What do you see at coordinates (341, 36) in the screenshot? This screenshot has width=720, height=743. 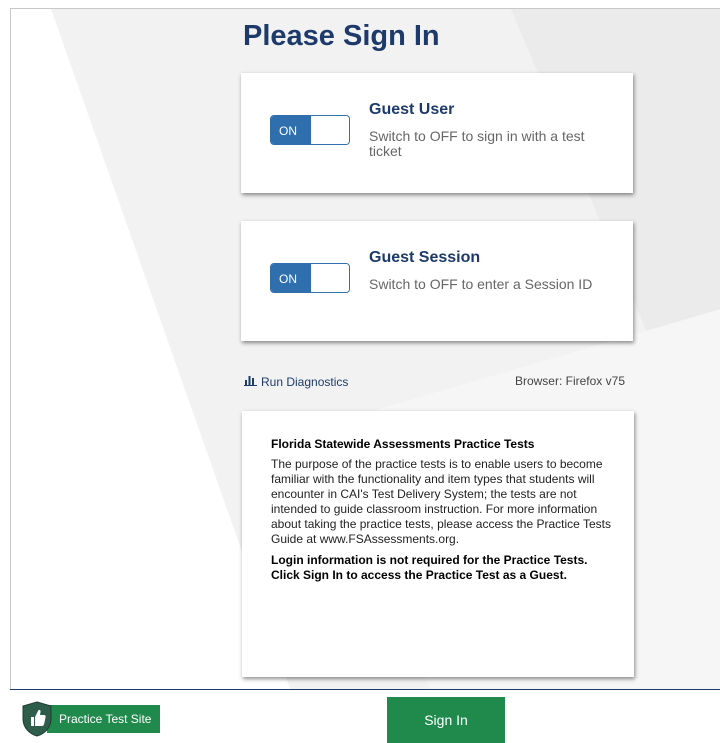 I see `page-title: Please Sign In` at bounding box center [341, 36].